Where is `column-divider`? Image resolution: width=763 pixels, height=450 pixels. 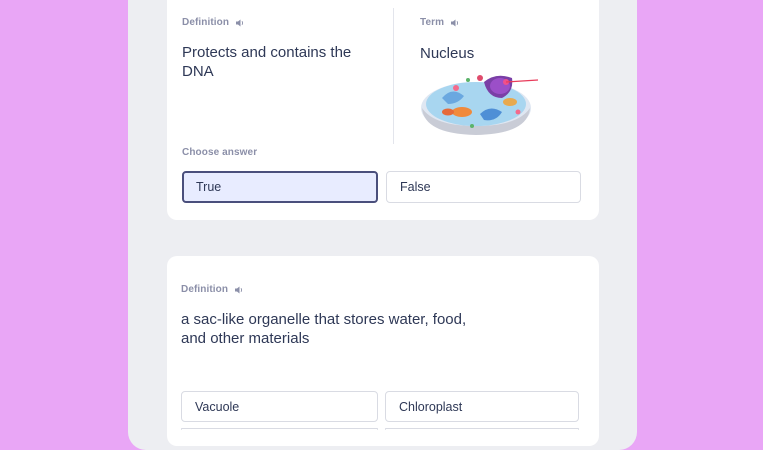 column-divider is located at coordinates (393, 76).